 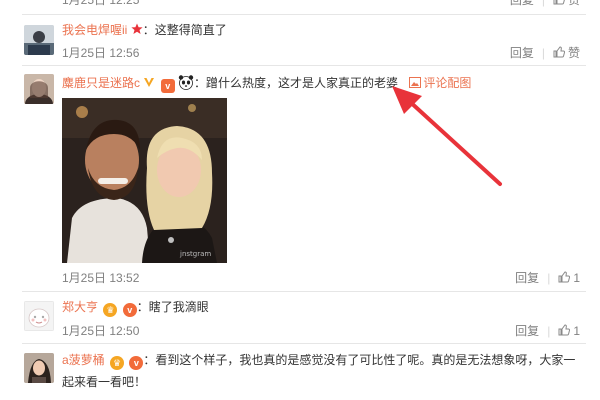 I want to click on comment-text-line: 郑大亨 ♛ v ：瞎了我滴眼, so click(x=135, y=308).